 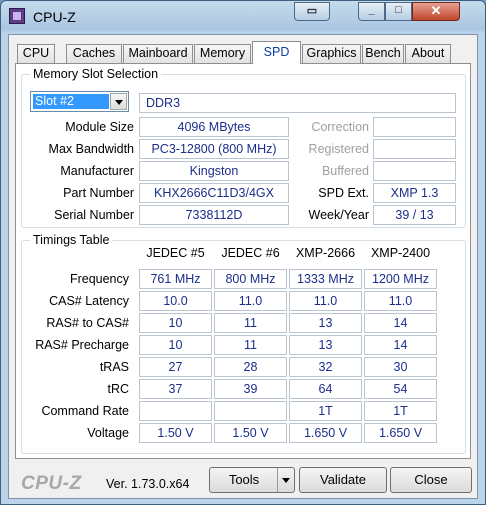 I want to click on timing-row-label: tRC, so click(x=118, y=389).